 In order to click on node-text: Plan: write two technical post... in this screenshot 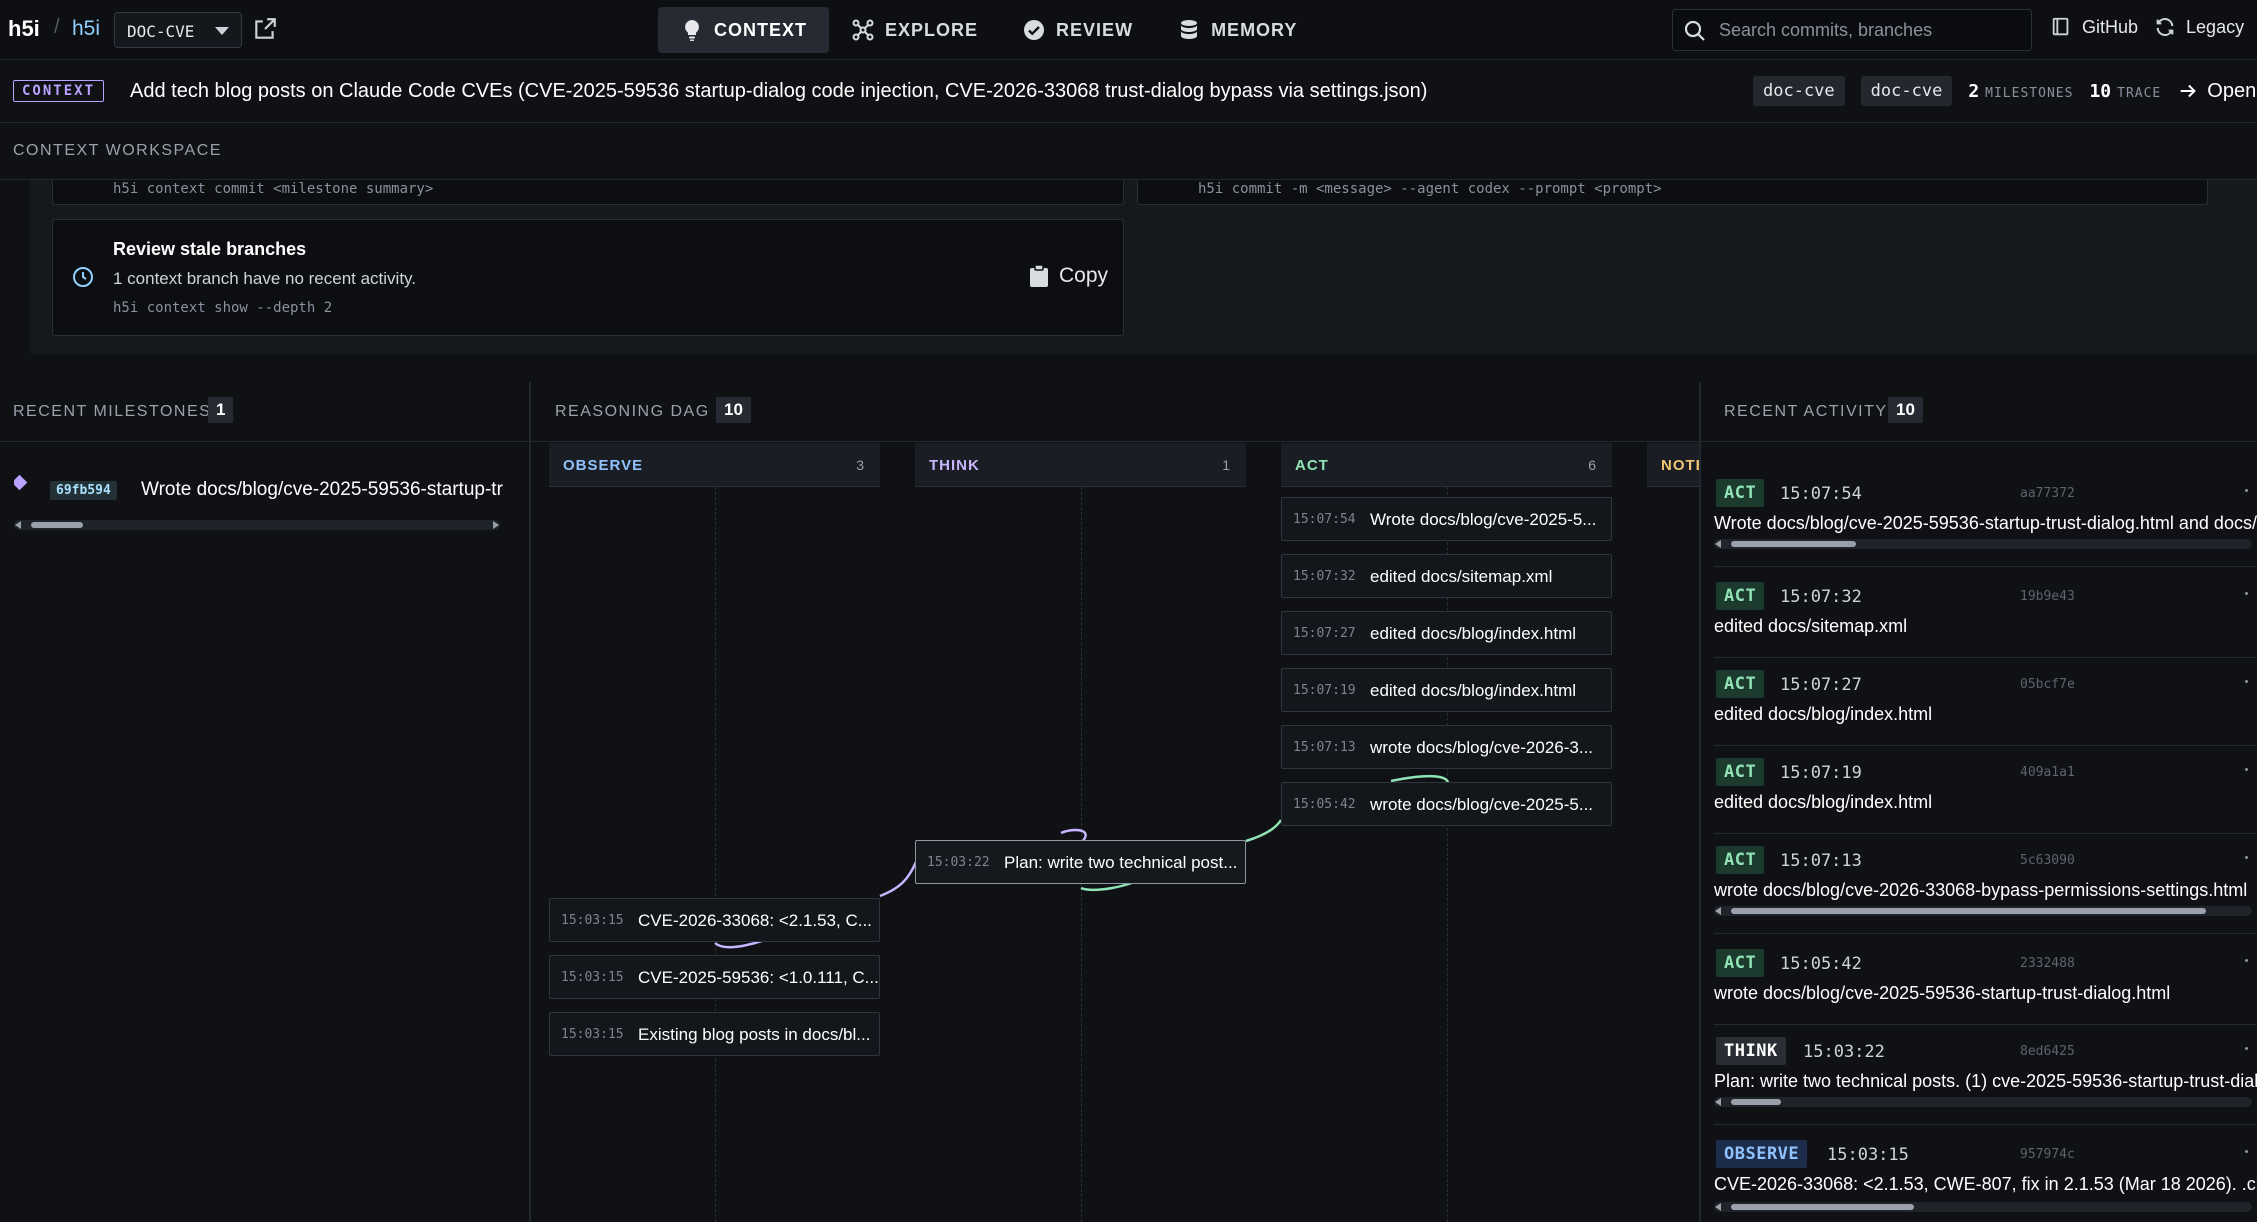, I will do `click(1121, 862)`.